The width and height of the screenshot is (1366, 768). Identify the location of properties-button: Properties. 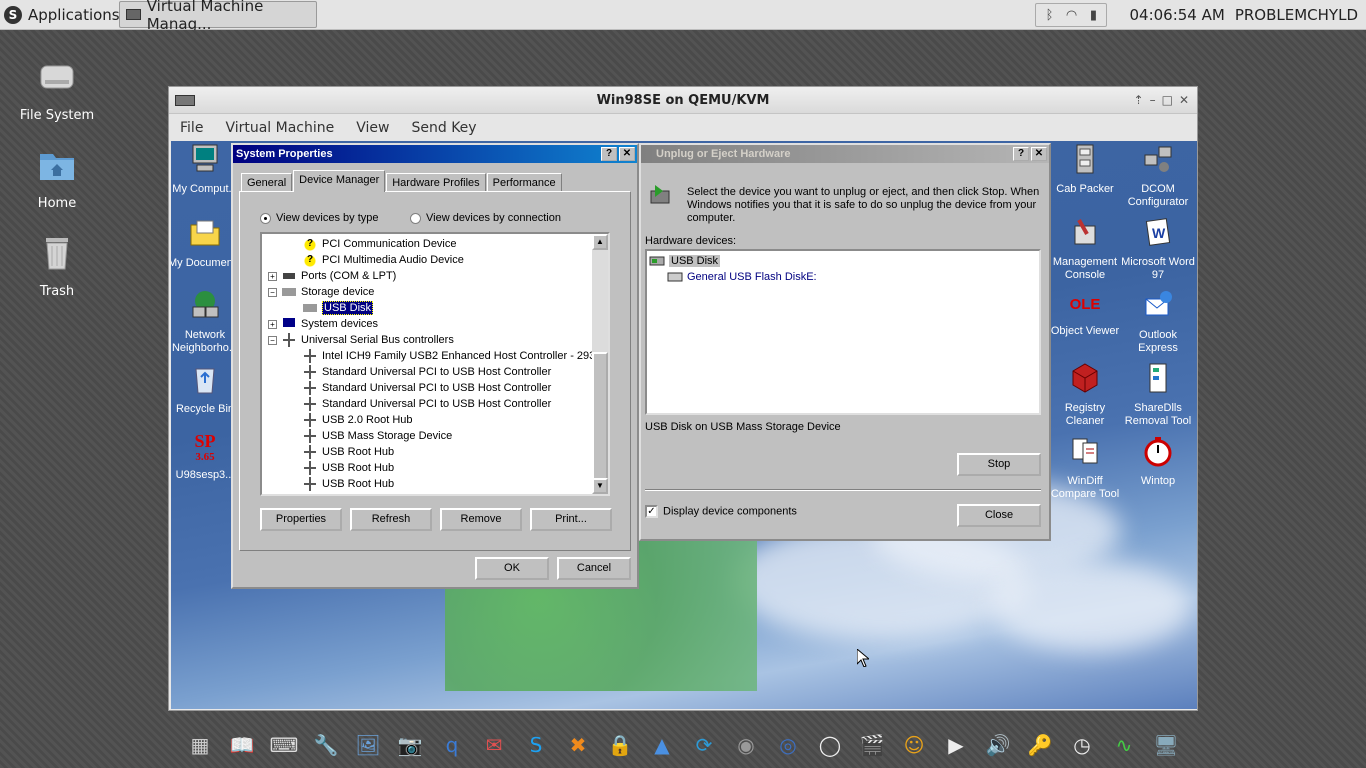
(301, 519).